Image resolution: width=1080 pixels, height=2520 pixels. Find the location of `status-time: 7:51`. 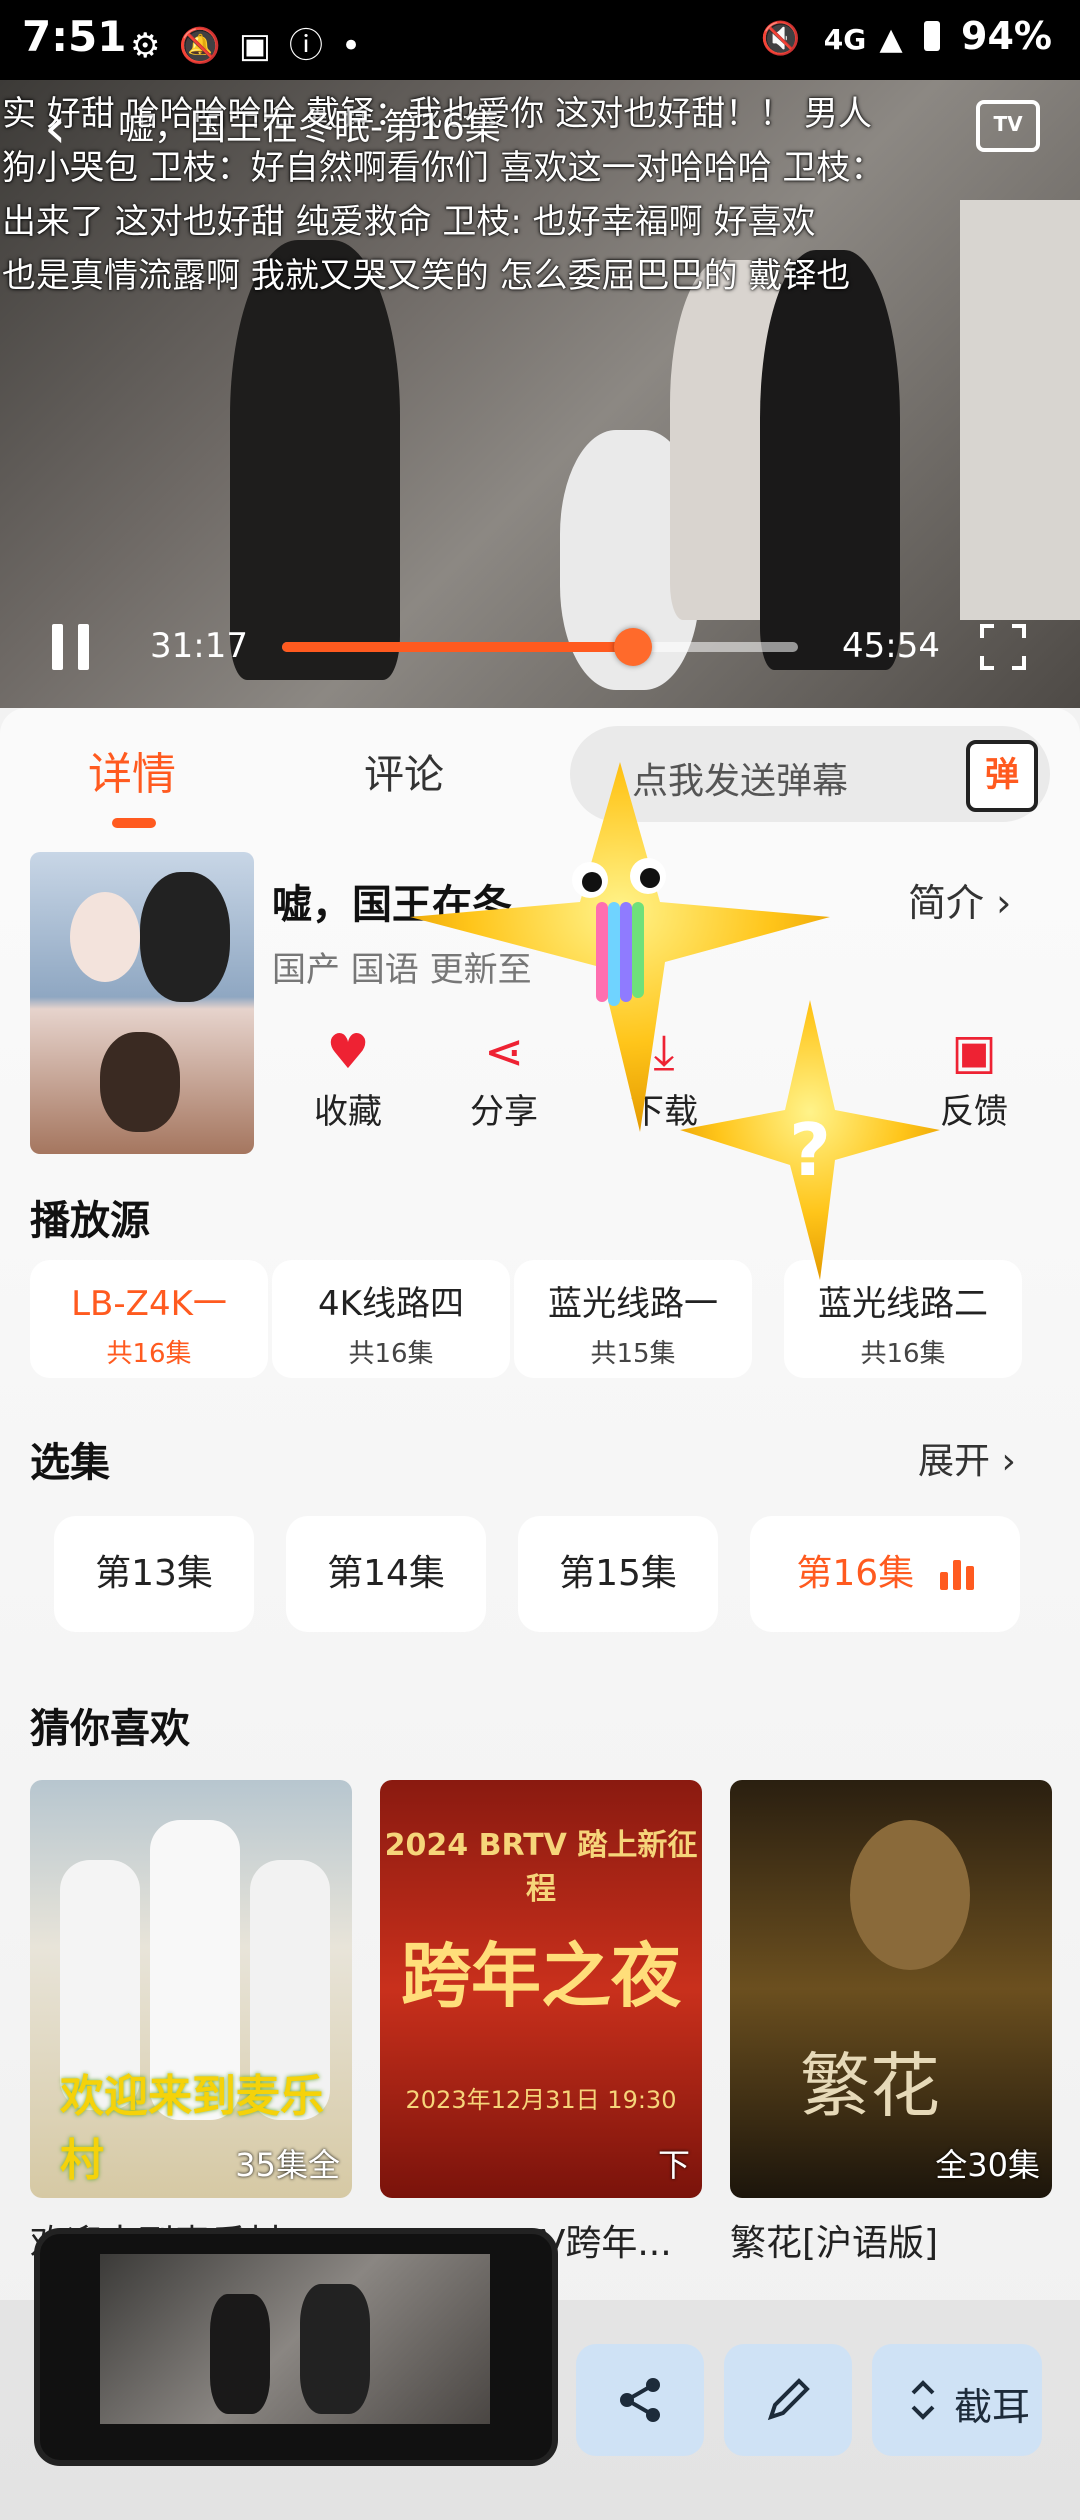

status-time: 7:51 is located at coordinates (74, 36).